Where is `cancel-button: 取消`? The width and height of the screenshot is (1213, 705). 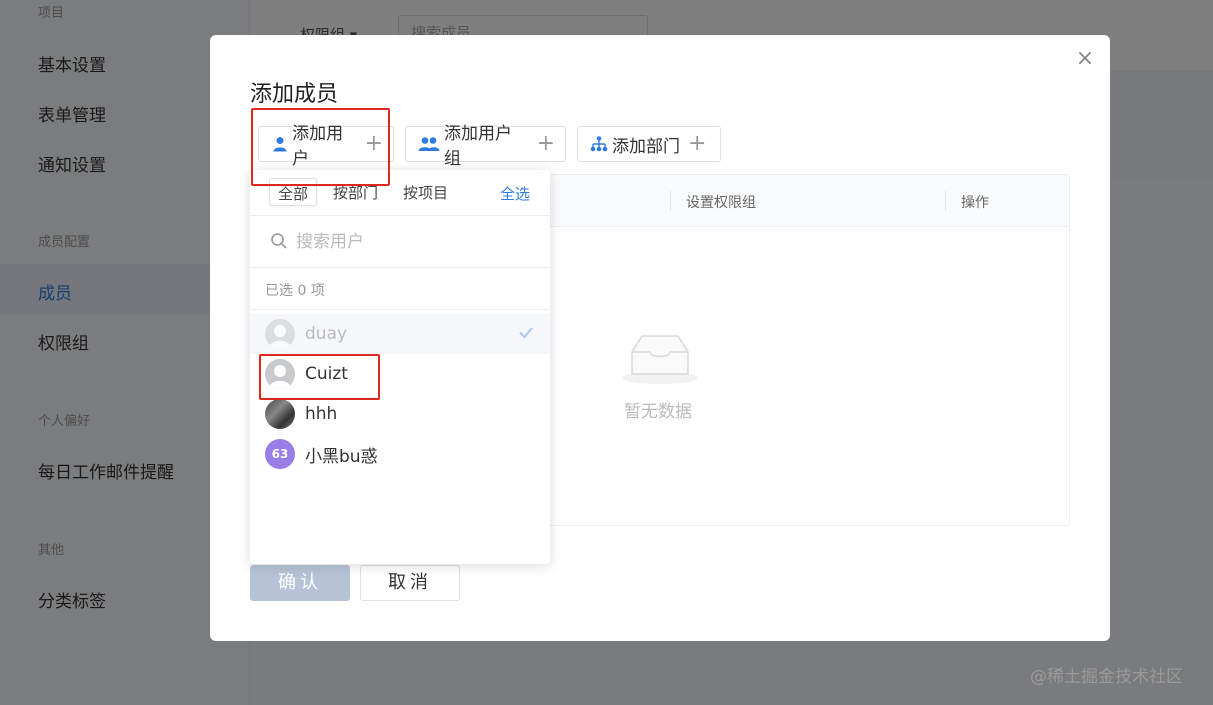
cancel-button: 取消 is located at coordinates (410, 583).